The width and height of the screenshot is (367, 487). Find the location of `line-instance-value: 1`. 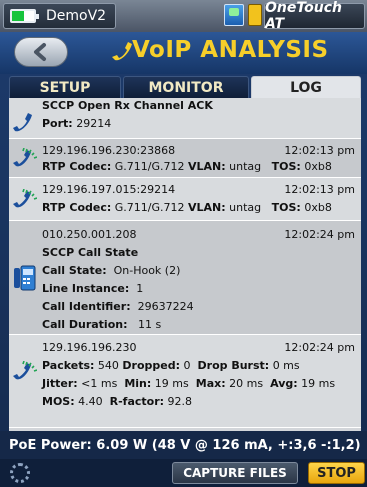

line-instance-value: 1 is located at coordinates (140, 288).